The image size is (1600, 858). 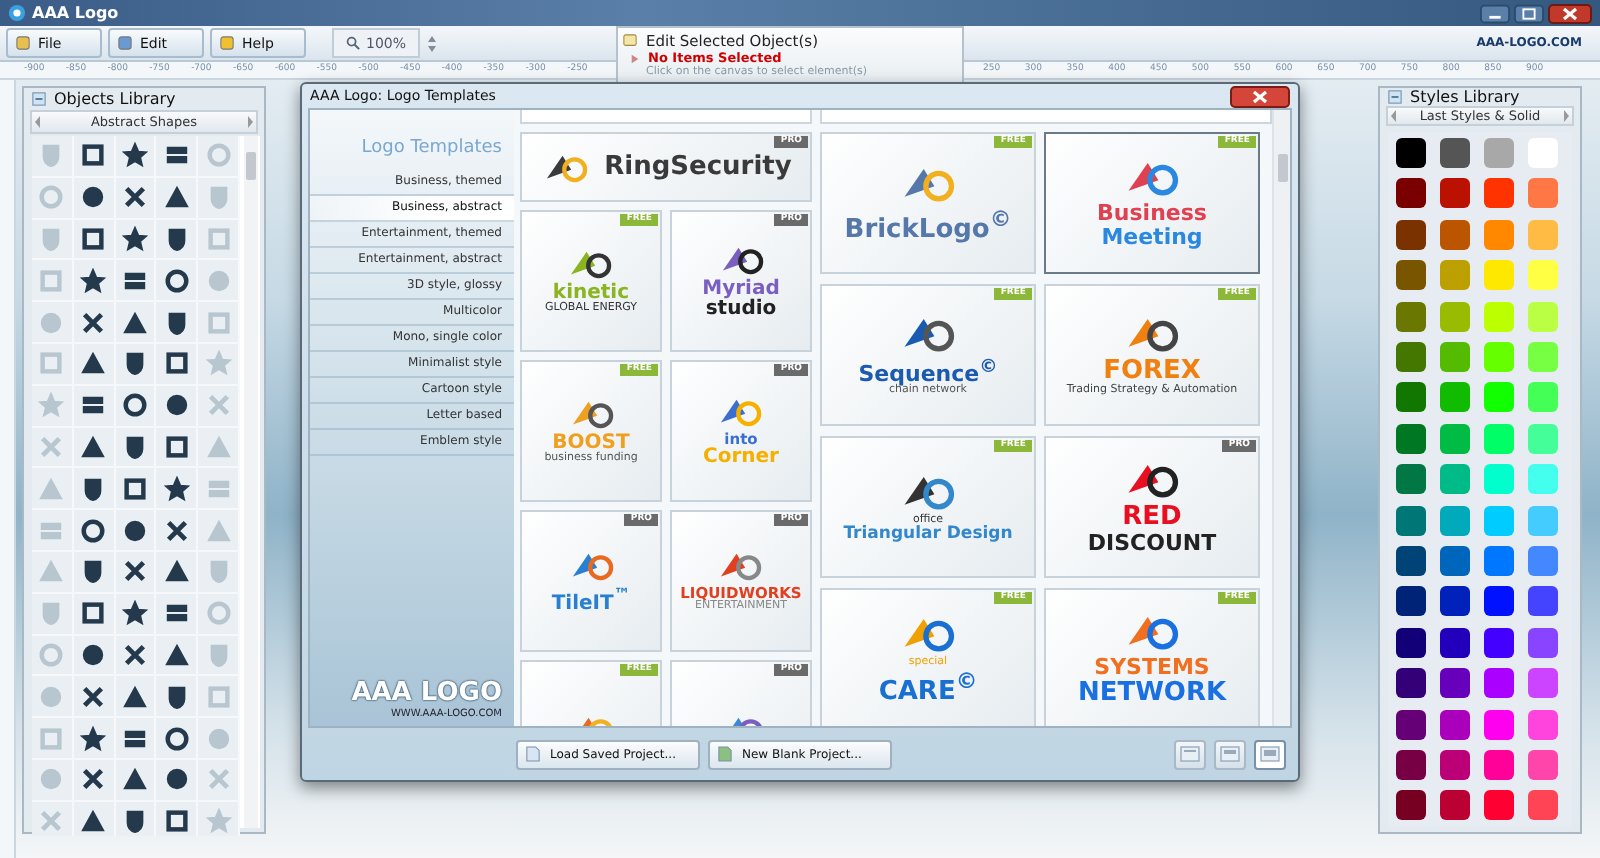 I want to click on expand-arrow-icon, so click(x=635, y=58).